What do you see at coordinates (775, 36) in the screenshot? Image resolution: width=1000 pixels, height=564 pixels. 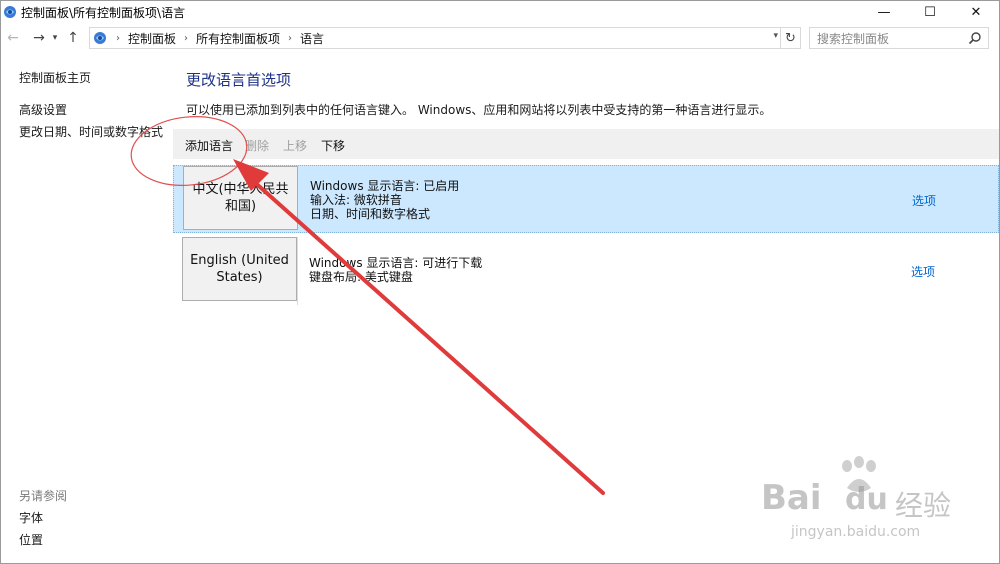 I see `chevron-down-icon: ▾` at bounding box center [775, 36].